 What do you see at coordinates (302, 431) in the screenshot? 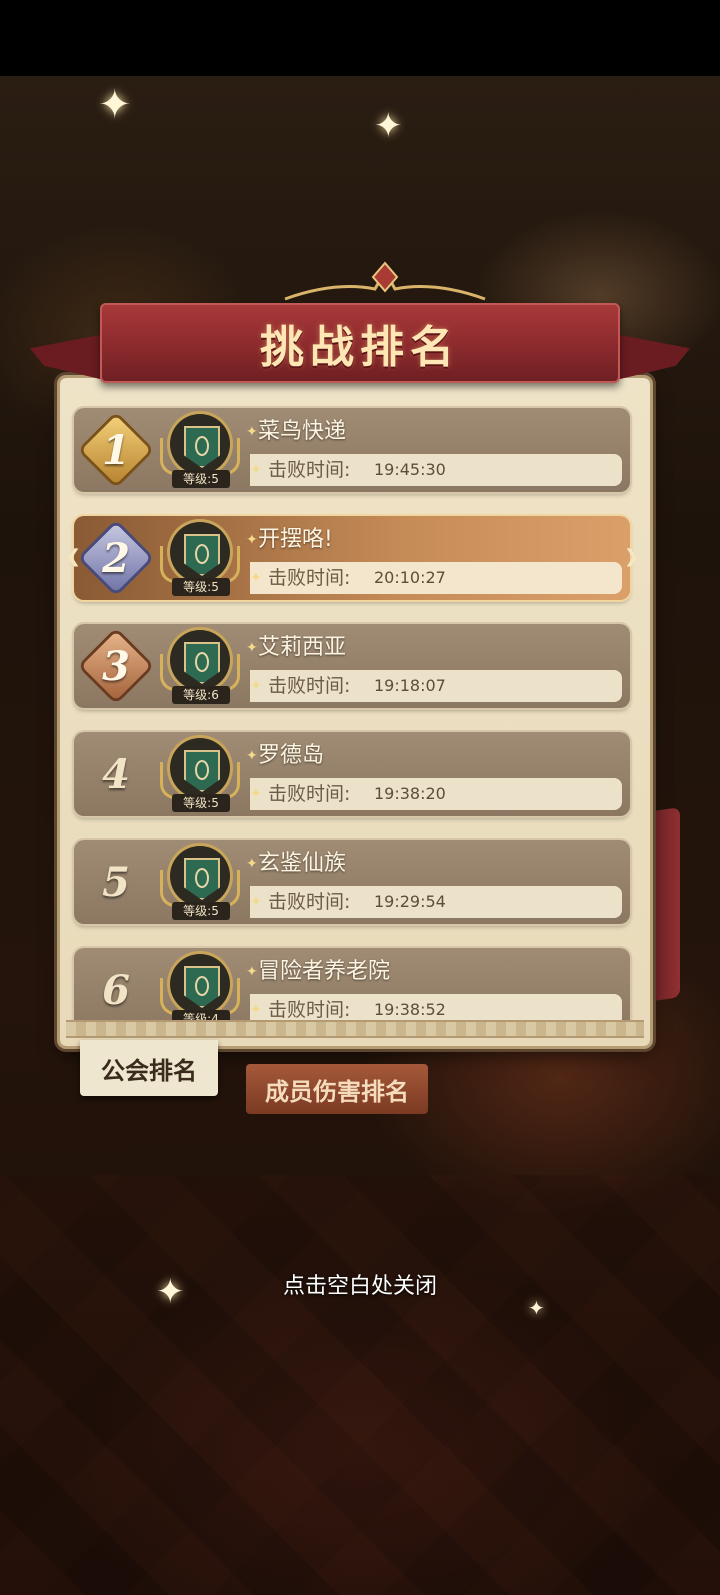
I see `guild-name: 菜鸟快递` at bounding box center [302, 431].